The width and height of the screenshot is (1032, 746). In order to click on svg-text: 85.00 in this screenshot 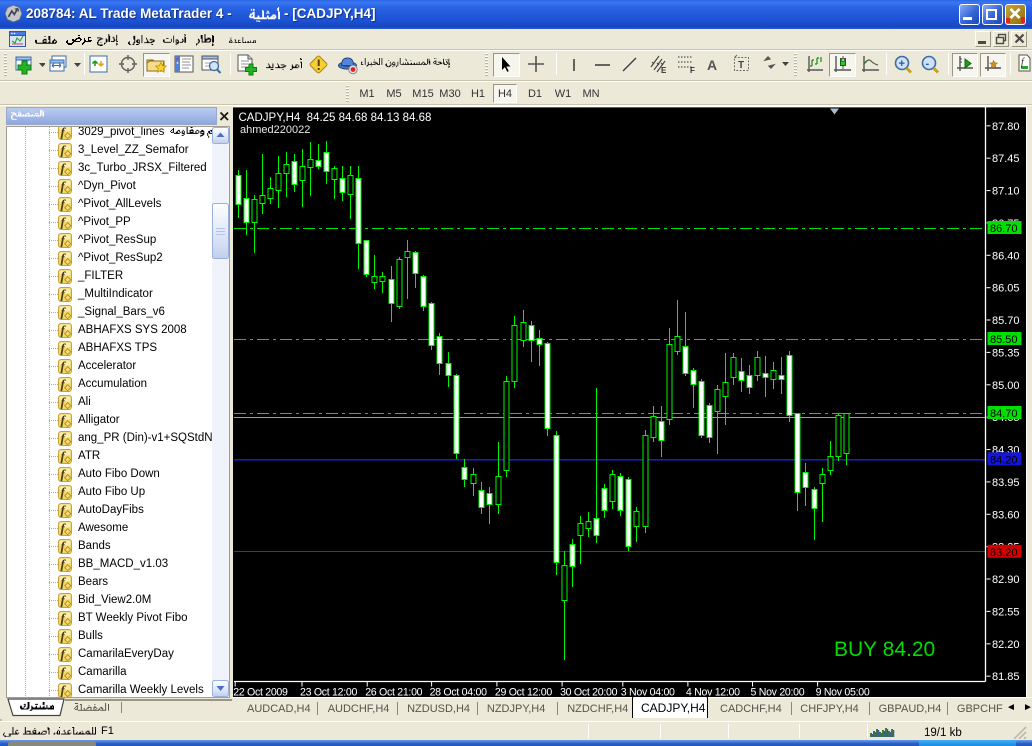, I will do `click(1006, 386)`.